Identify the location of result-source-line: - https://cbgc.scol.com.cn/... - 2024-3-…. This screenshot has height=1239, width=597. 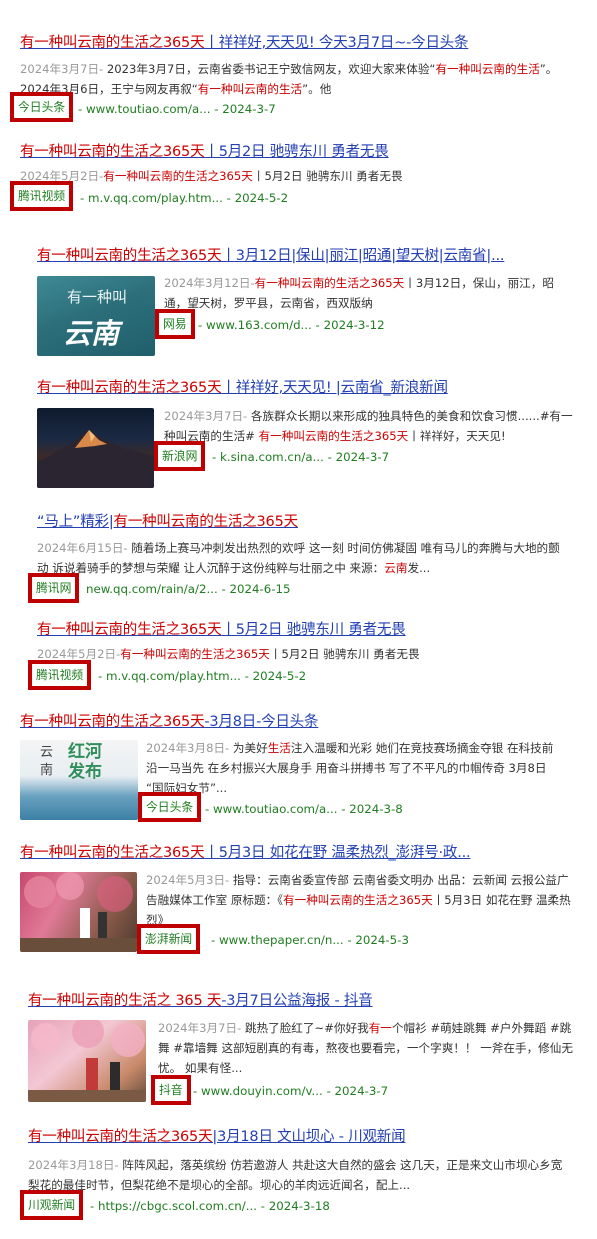
(210, 1206).